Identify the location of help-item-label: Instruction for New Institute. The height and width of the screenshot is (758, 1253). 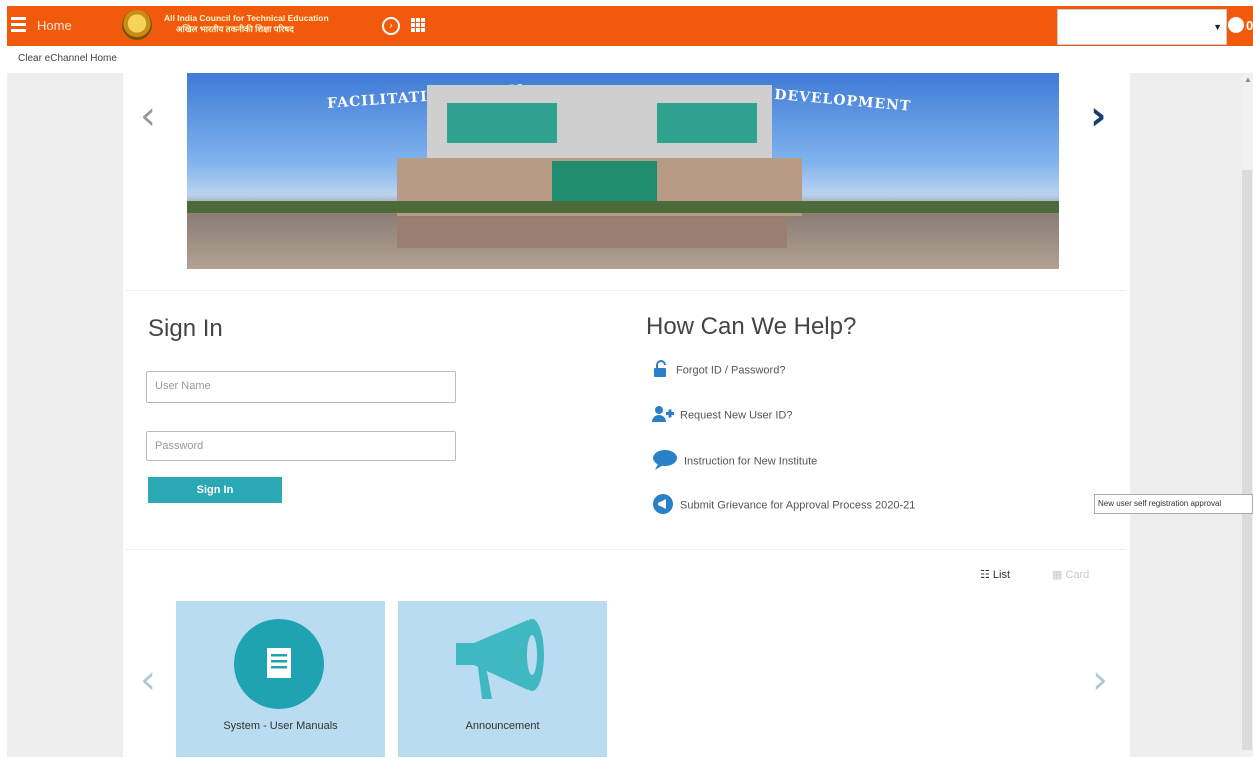
(751, 461).